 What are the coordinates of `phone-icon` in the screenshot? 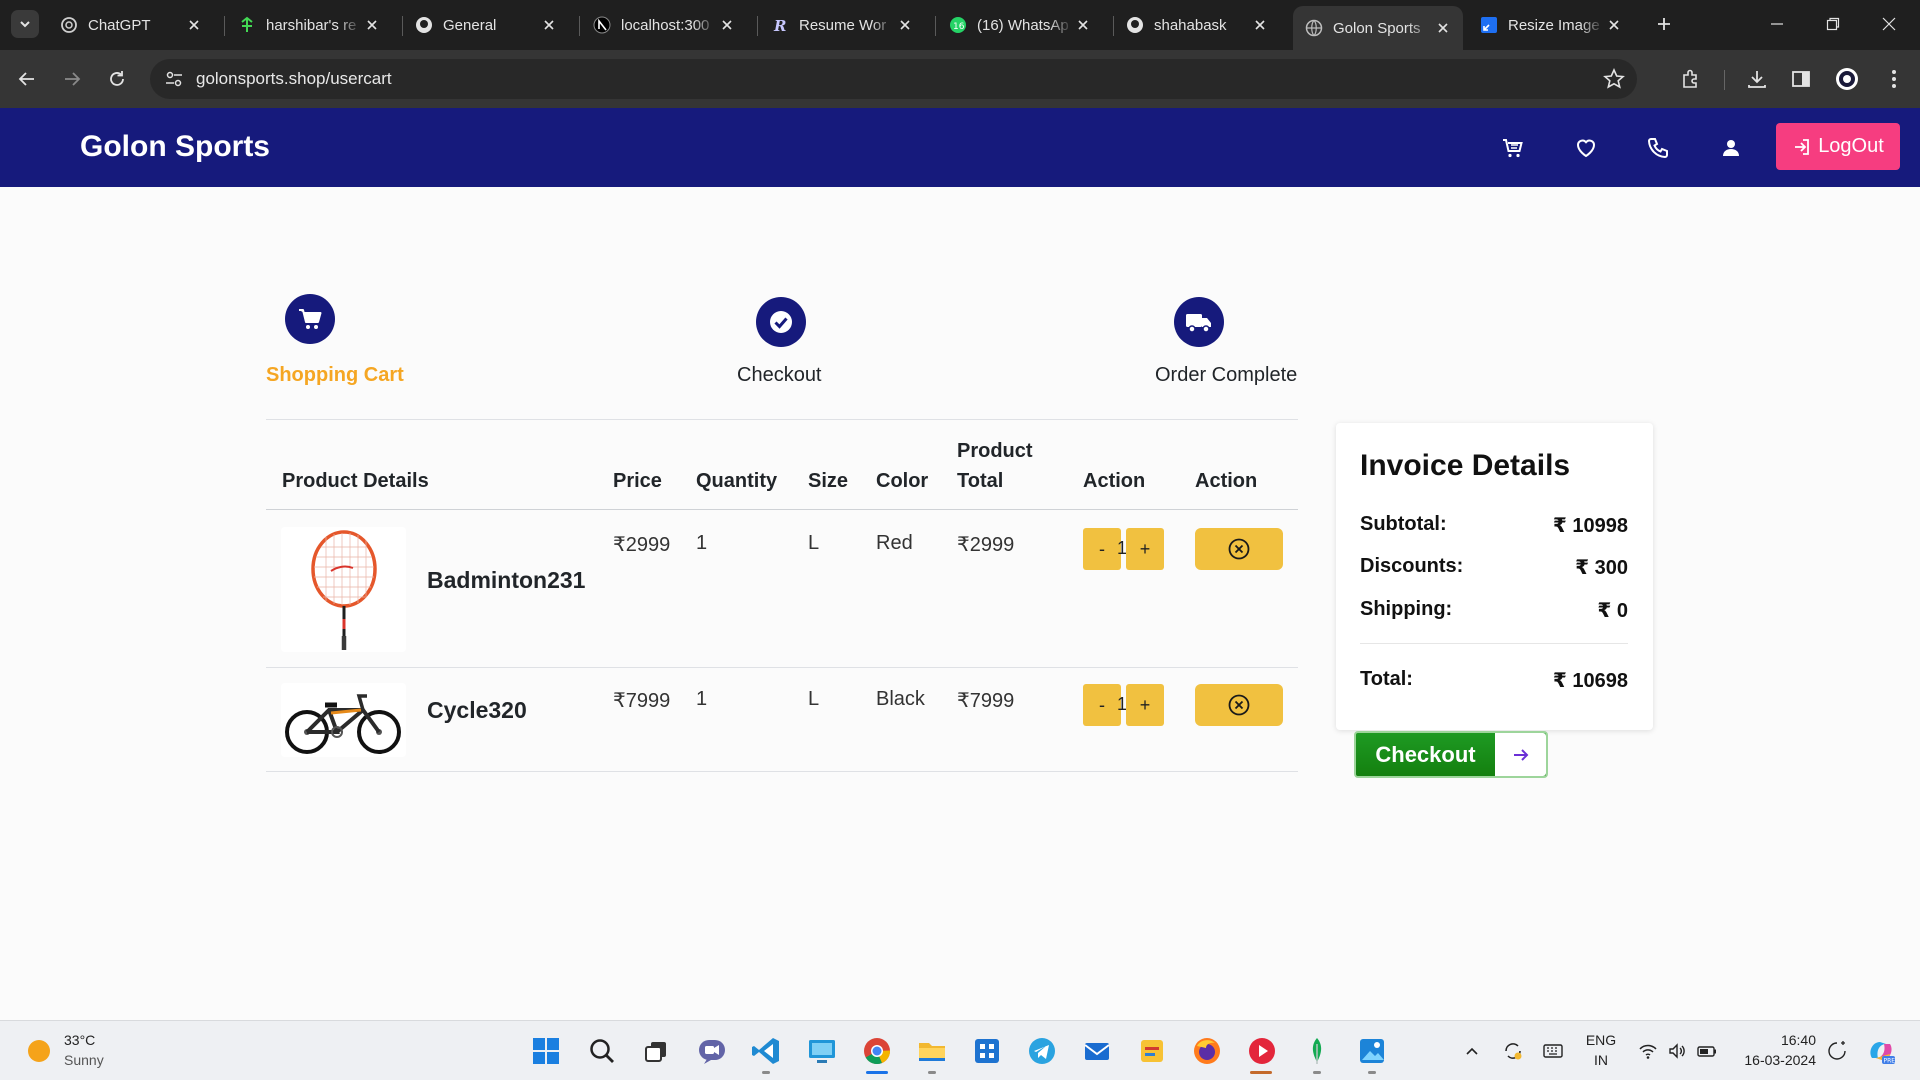 It's located at (1658, 148).